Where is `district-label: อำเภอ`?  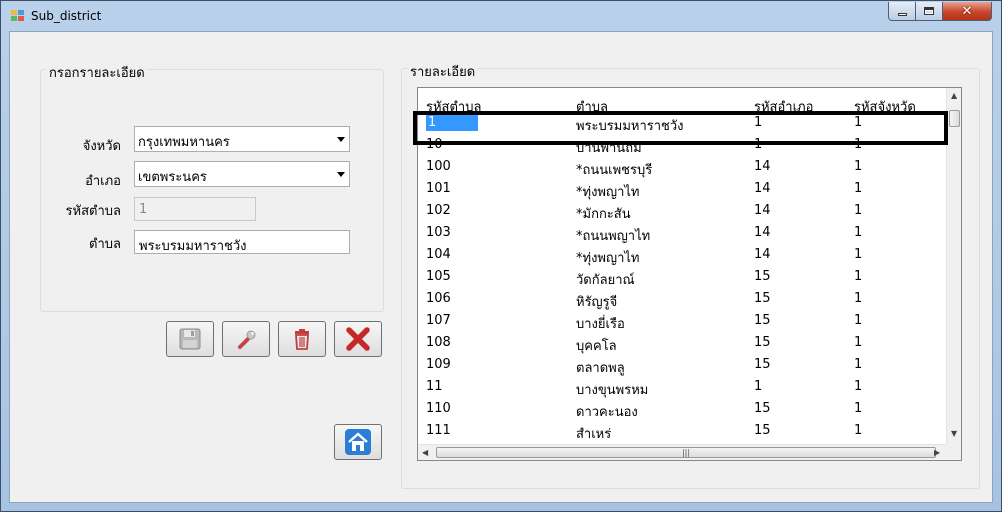 district-label: อำเภอ is located at coordinates (103, 181).